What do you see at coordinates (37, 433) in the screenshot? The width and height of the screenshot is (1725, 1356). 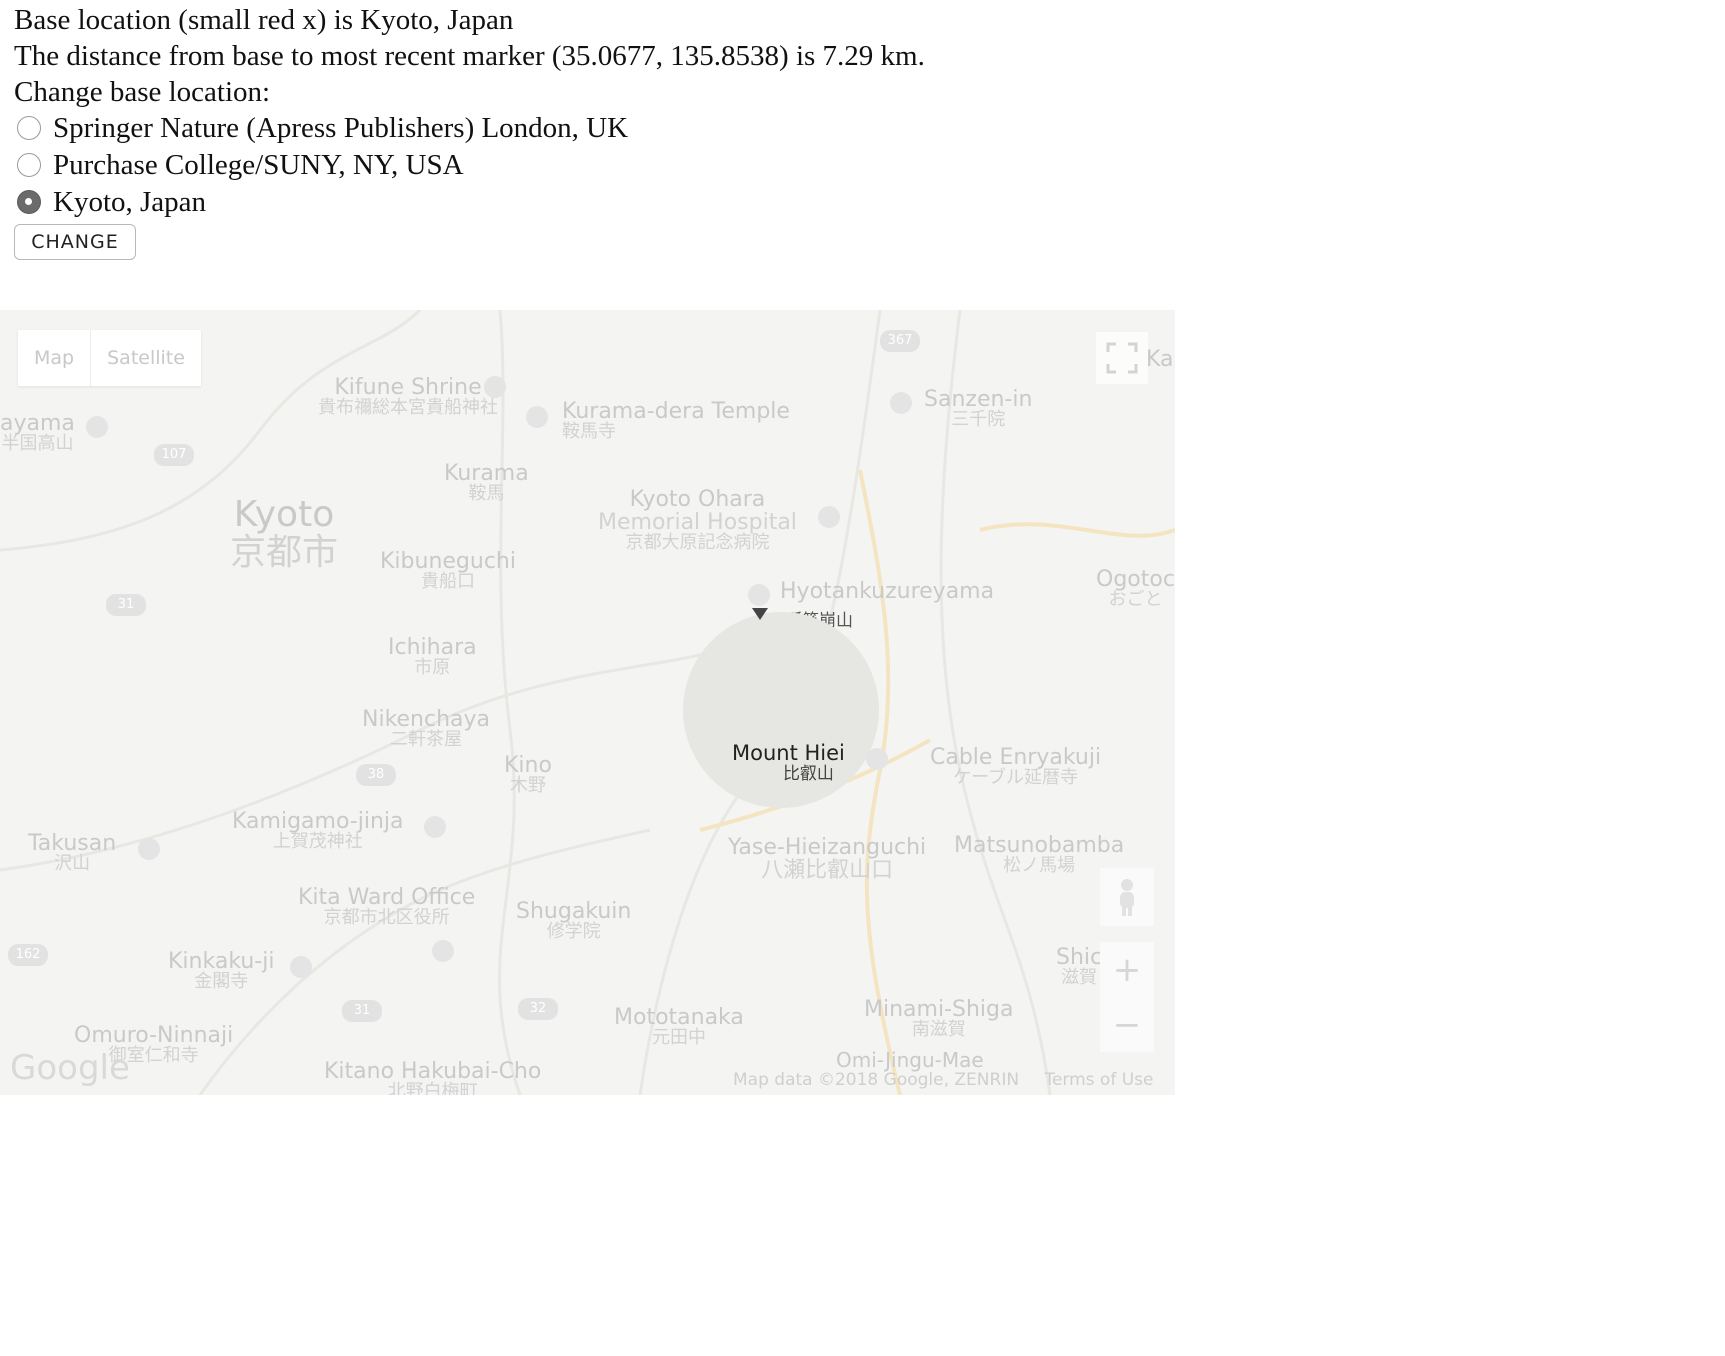 I see `map-label-ayama: ayama 半国高山` at bounding box center [37, 433].